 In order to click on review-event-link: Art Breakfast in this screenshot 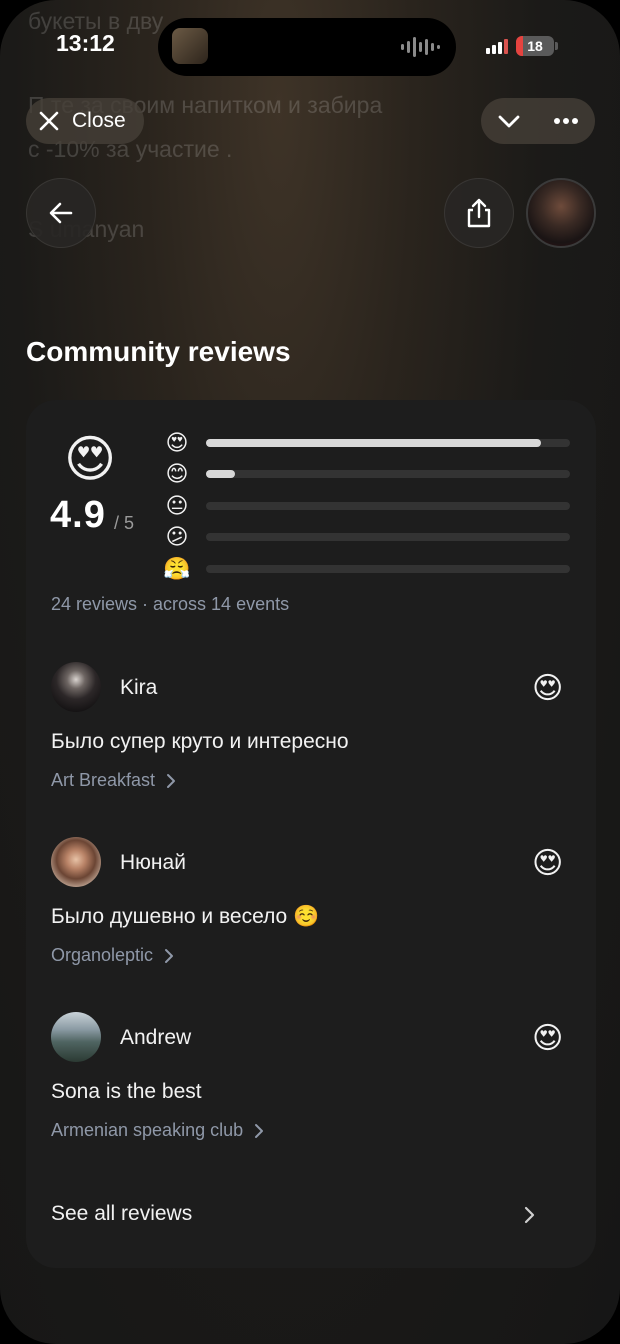, I will do `click(114, 780)`.